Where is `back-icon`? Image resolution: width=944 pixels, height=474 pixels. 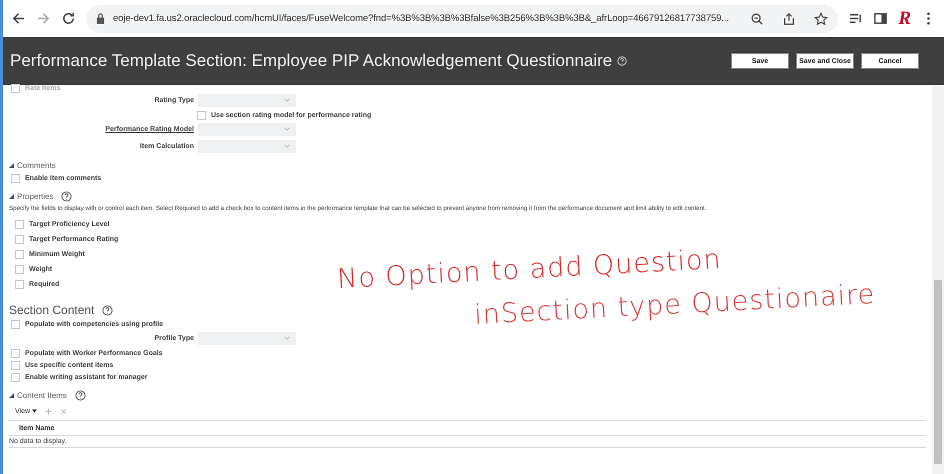 back-icon is located at coordinates (18, 18).